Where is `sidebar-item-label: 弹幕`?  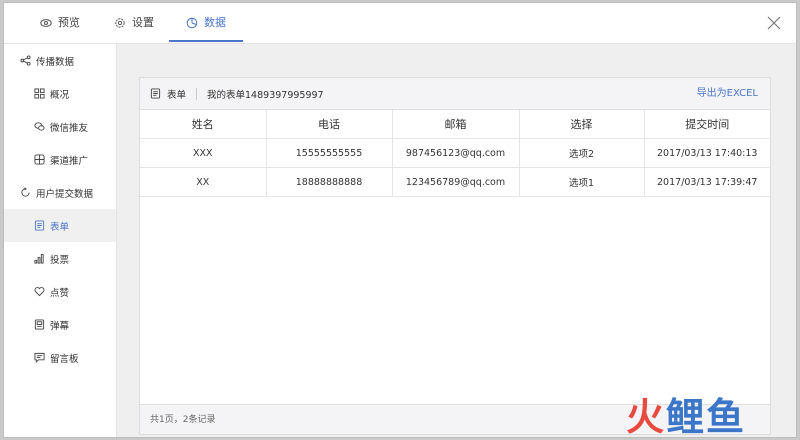 sidebar-item-label: 弹幕 is located at coordinates (60, 326).